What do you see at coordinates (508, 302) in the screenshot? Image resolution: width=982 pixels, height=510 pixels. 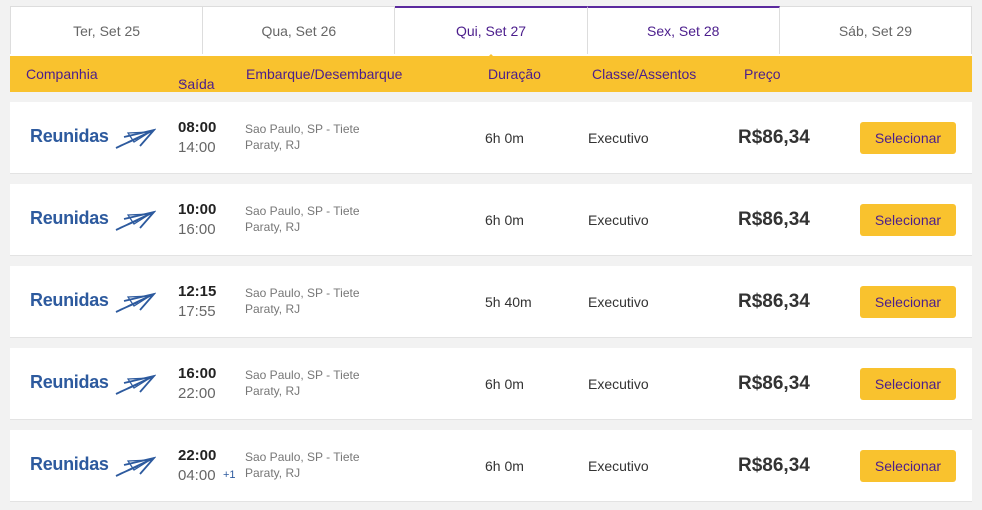 I see `trip-duration: 5h 40m` at bounding box center [508, 302].